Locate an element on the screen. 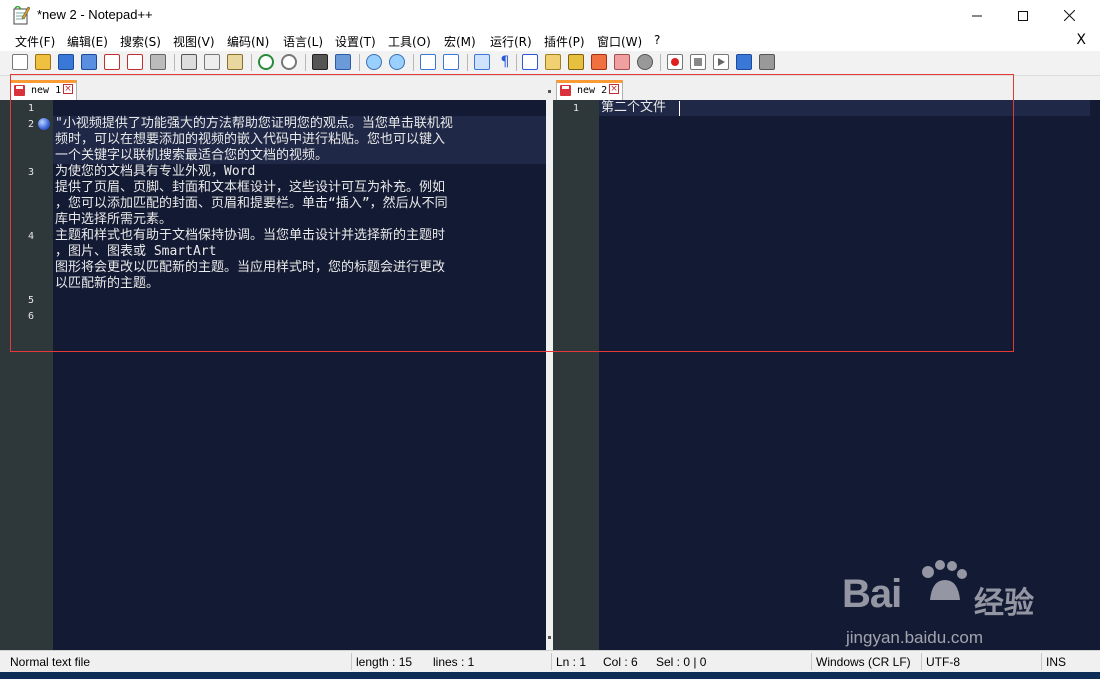  maximize-button is located at coordinates (1023, 15).